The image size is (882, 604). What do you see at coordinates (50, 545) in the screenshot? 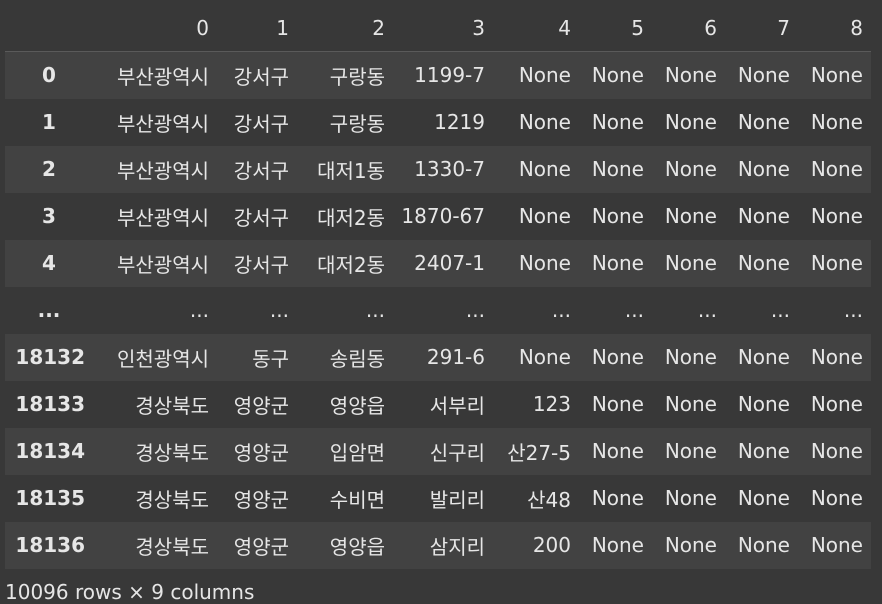
I see `row-index: 18136` at bounding box center [50, 545].